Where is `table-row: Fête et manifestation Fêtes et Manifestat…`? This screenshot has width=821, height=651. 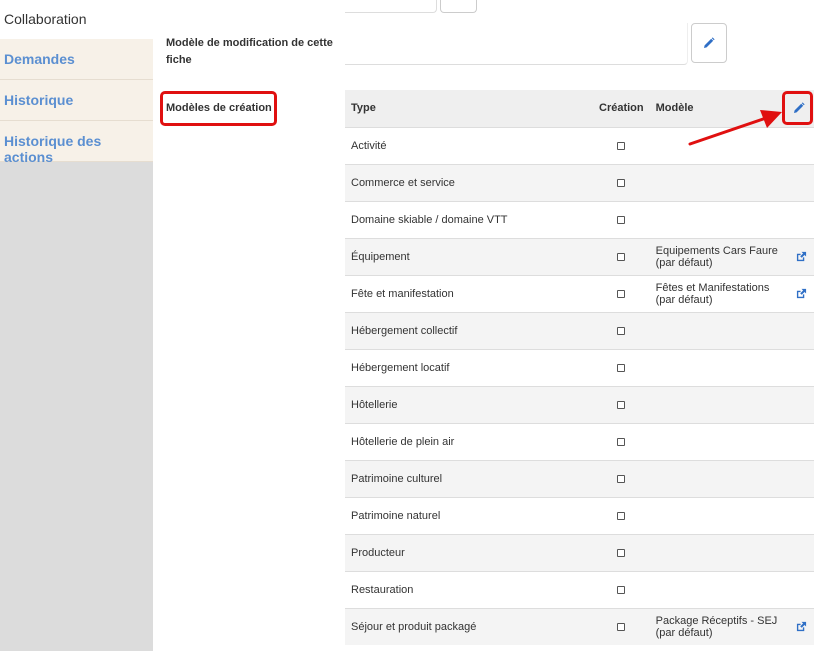
table-row: Fête et manifestation Fêtes et Manifestat… is located at coordinates (579, 293).